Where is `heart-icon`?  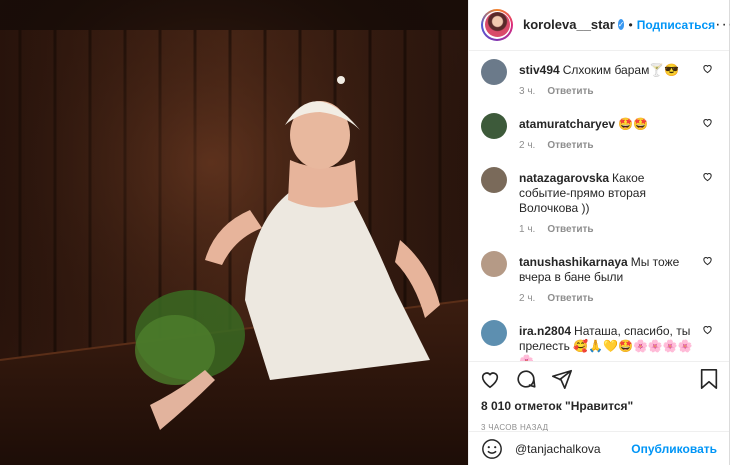 heart-icon is located at coordinates (490, 379).